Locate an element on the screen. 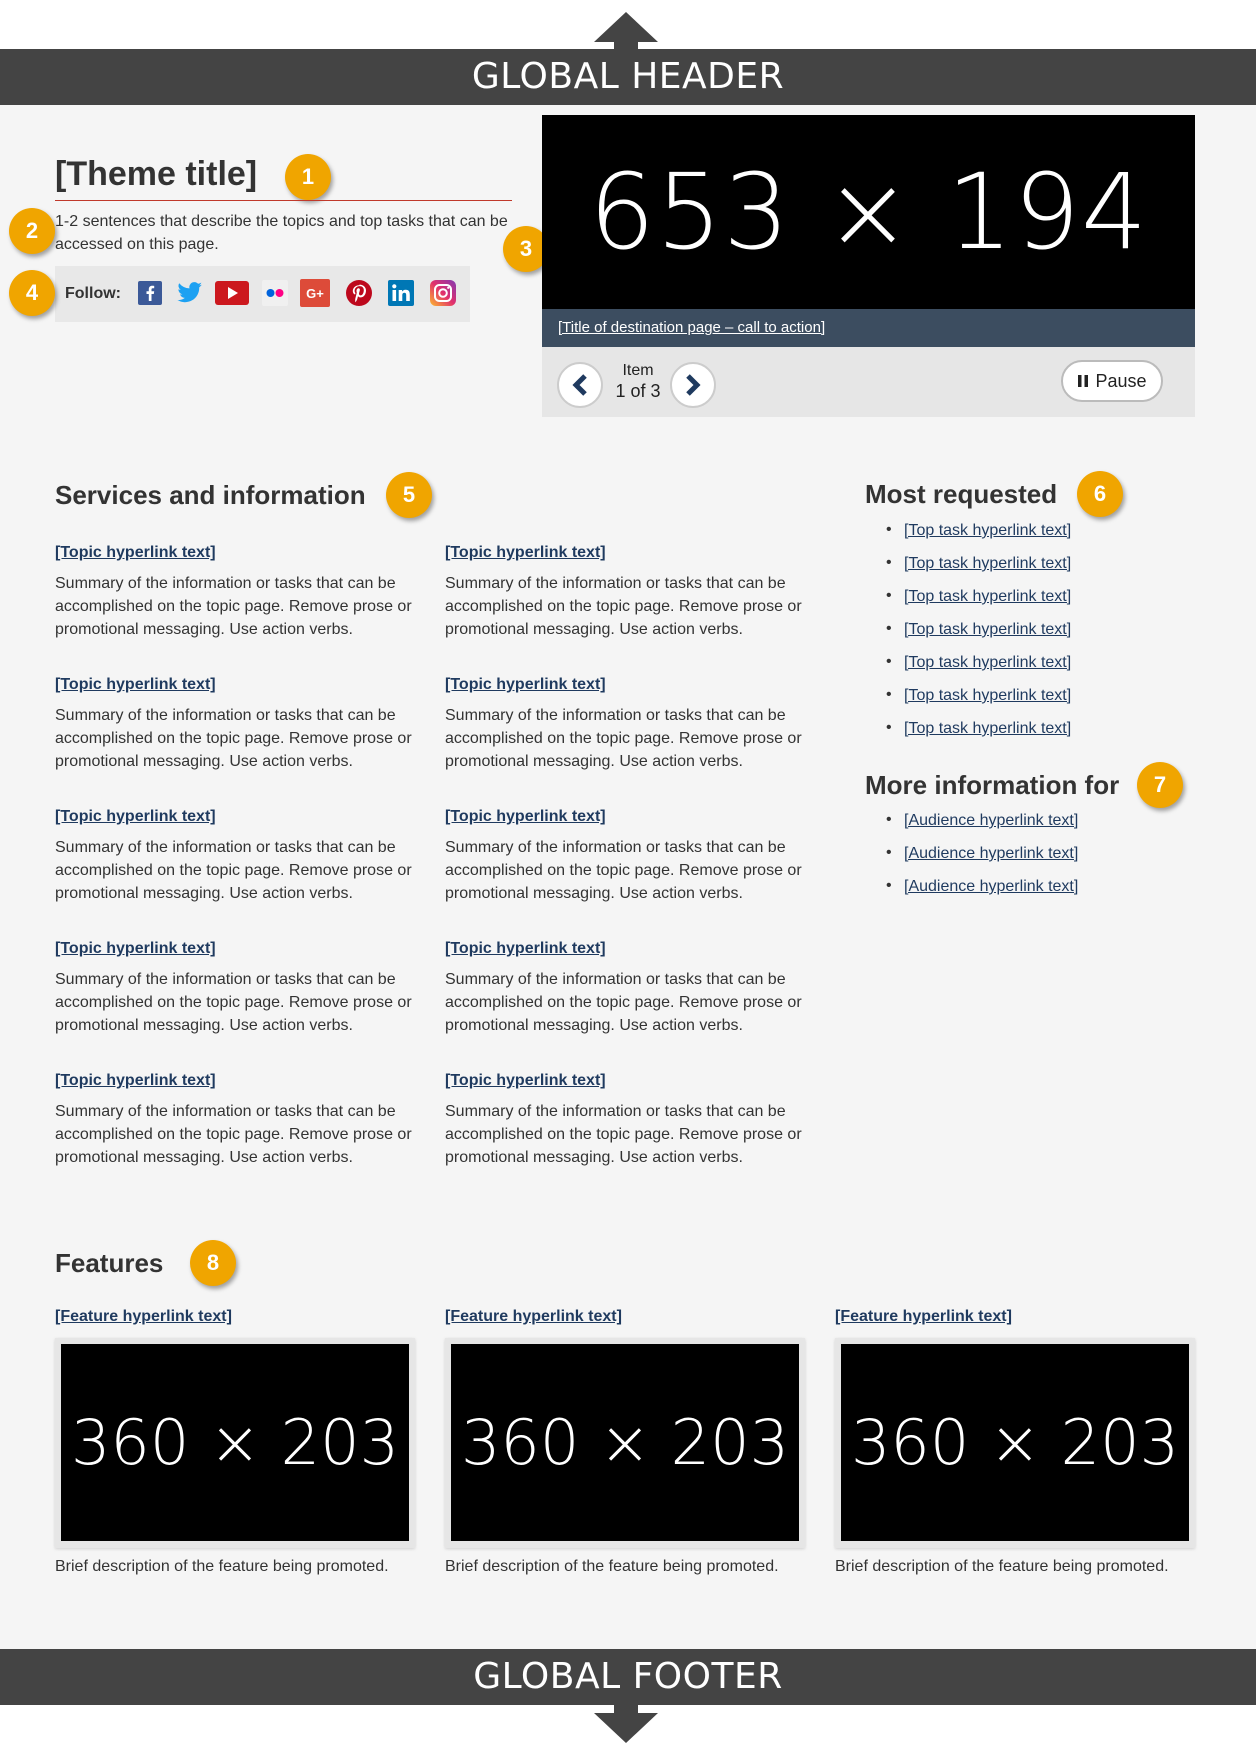 The image size is (1256, 1750). carousel-image-placeholder: 653 × 194 is located at coordinates (868, 212).